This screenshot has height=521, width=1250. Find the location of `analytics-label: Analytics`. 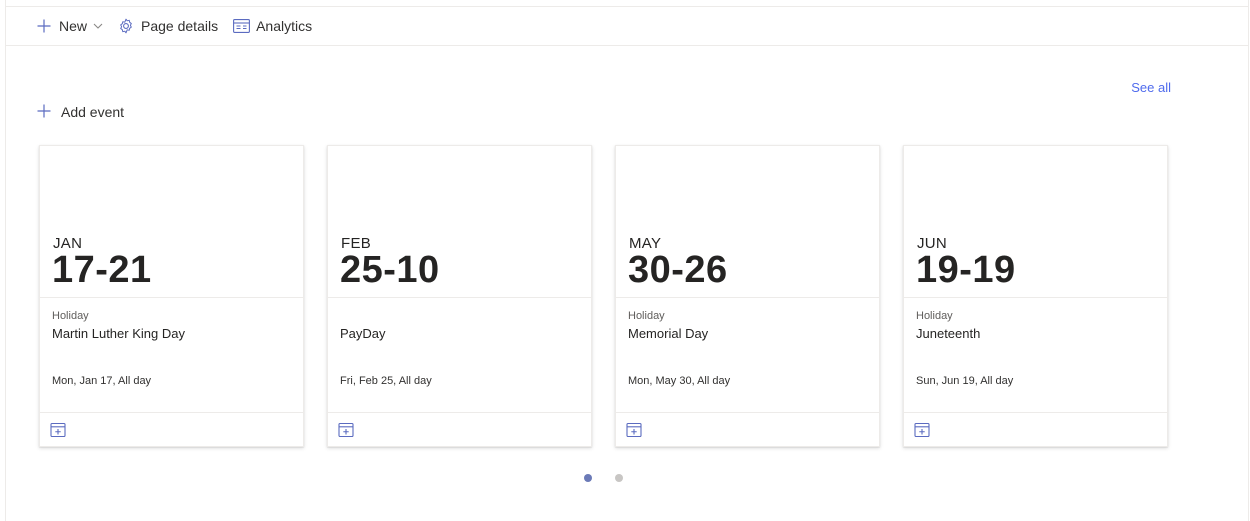

analytics-label: Analytics is located at coordinates (284, 26).